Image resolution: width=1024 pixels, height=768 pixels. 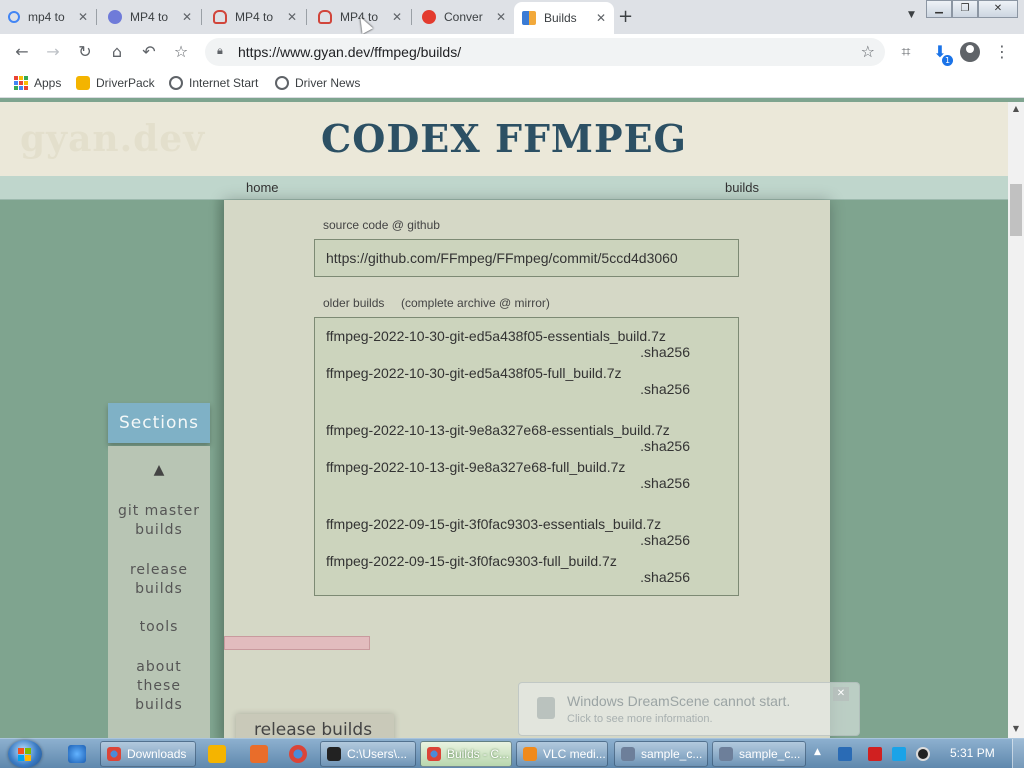 What do you see at coordinates (181, 52) in the screenshot?
I see `bookmark-star-icon: ☆` at bounding box center [181, 52].